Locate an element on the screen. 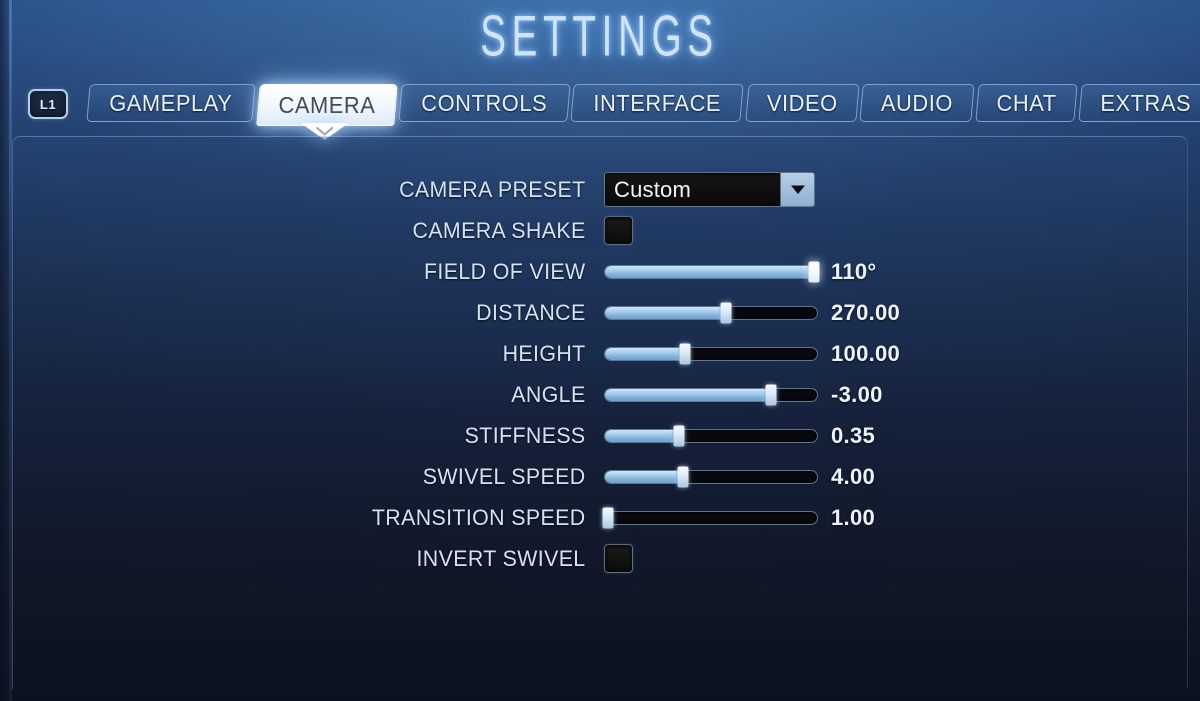 The height and width of the screenshot is (701, 1200). page-title: SETTINGS is located at coordinates (600, 35).